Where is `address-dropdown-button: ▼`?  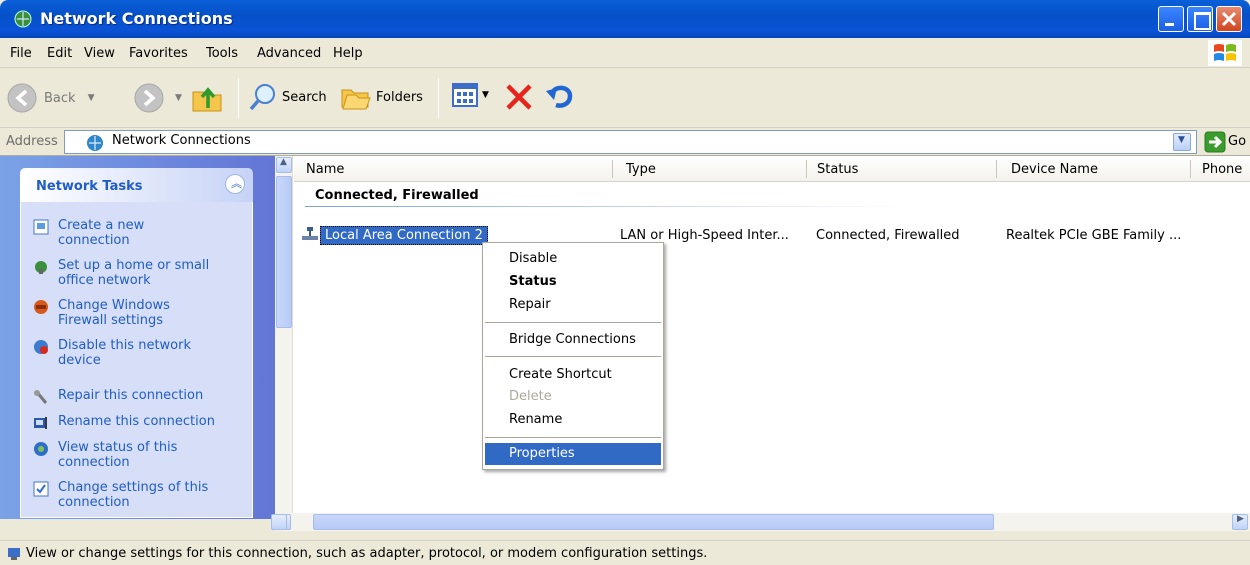 address-dropdown-button: ▼ is located at coordinates (1182, 142).